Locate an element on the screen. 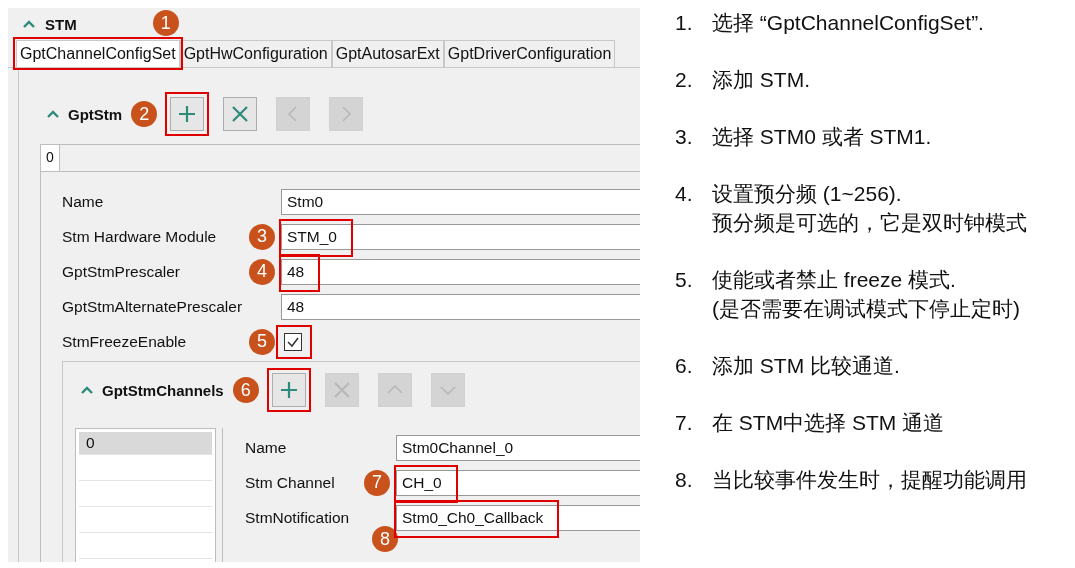 The image size is (1075, 568). step-number-marker: 1 is located at coordinates (165, 23).